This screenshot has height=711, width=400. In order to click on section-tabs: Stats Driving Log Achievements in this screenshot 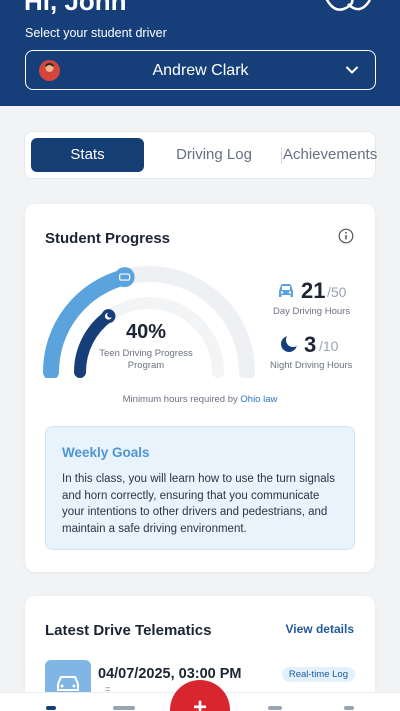, I will do `click(200, 155)`.